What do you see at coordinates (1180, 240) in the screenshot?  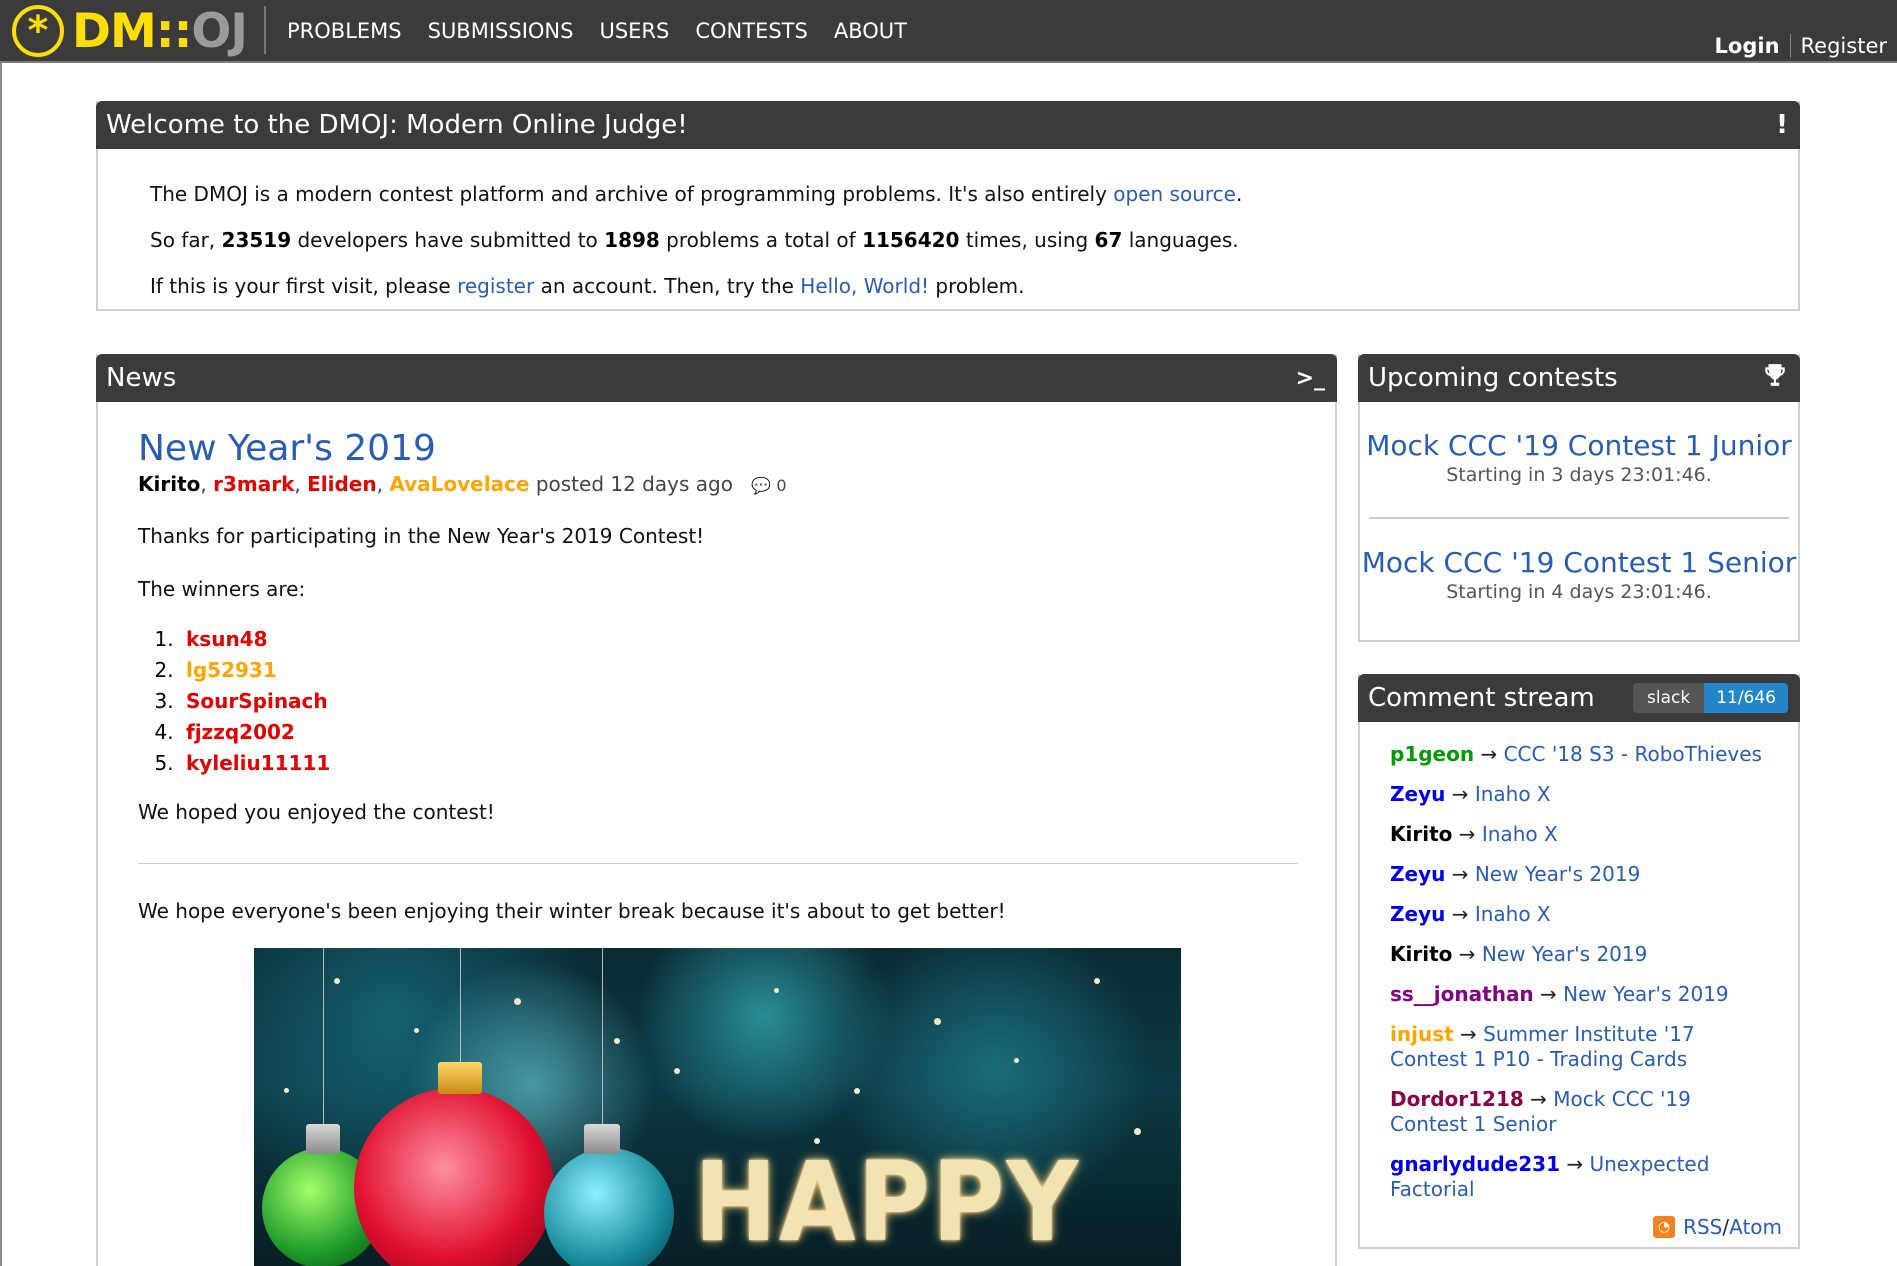 I see `stats-text-e: languages.` at bounding box center [1180, 240].